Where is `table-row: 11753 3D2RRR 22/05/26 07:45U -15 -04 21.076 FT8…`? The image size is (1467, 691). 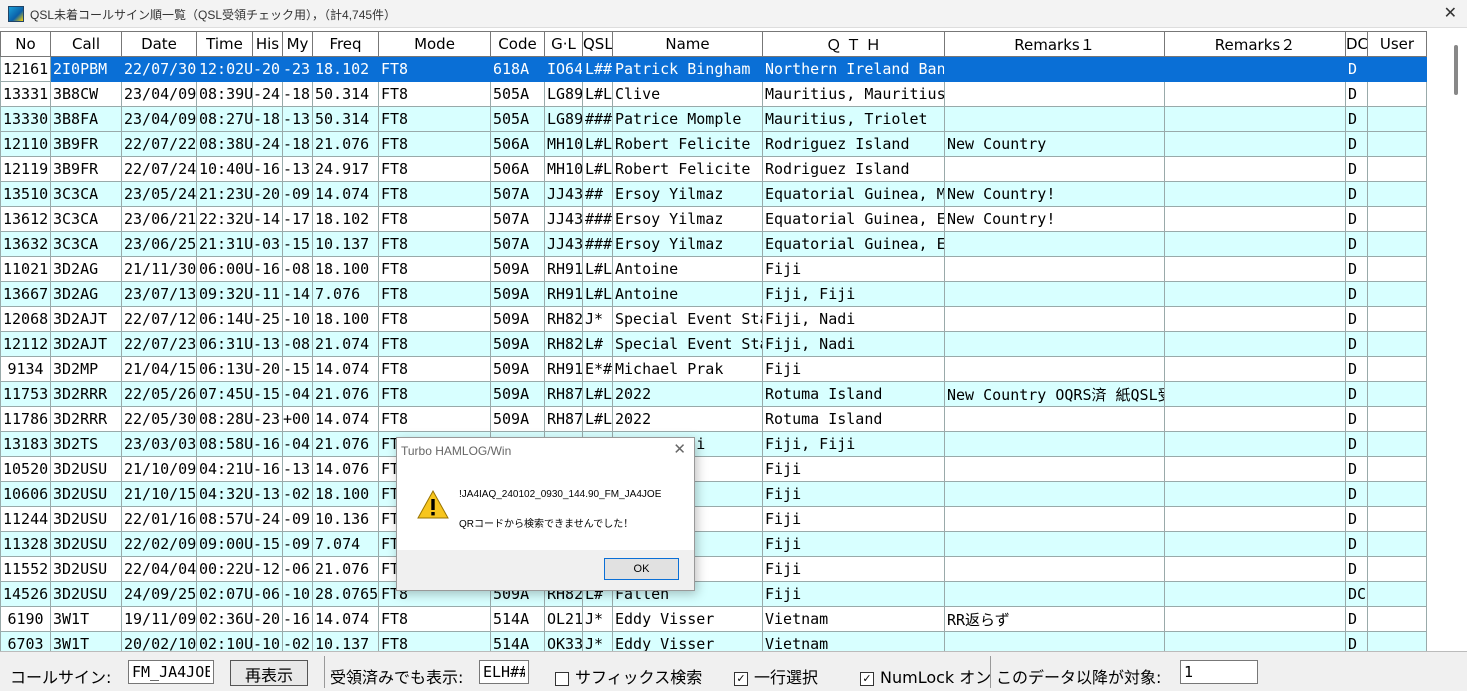
table-row: 11753 3D2RRR 22/05/26 07:45U -15 -04 21.076 FT8… is located at coordinates (713, 394).